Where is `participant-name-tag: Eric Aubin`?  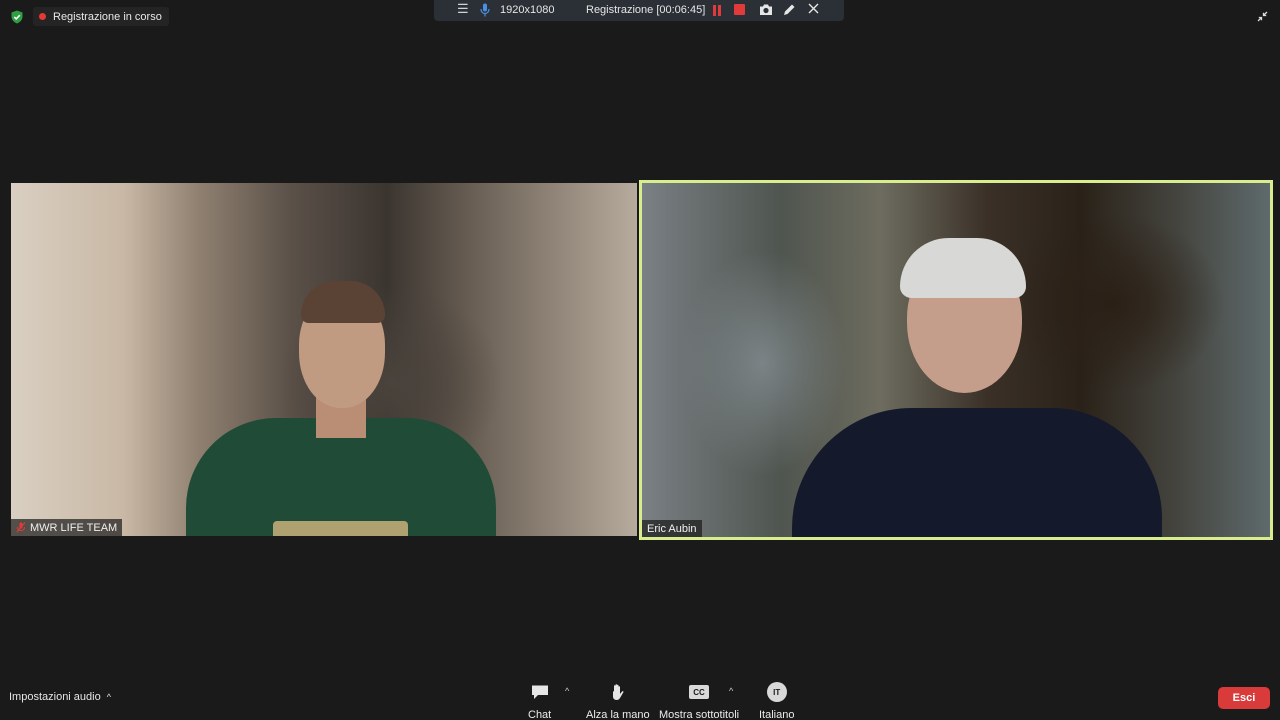
participant-name-tag: Eric Aubin is located at coordinates (672, 528).